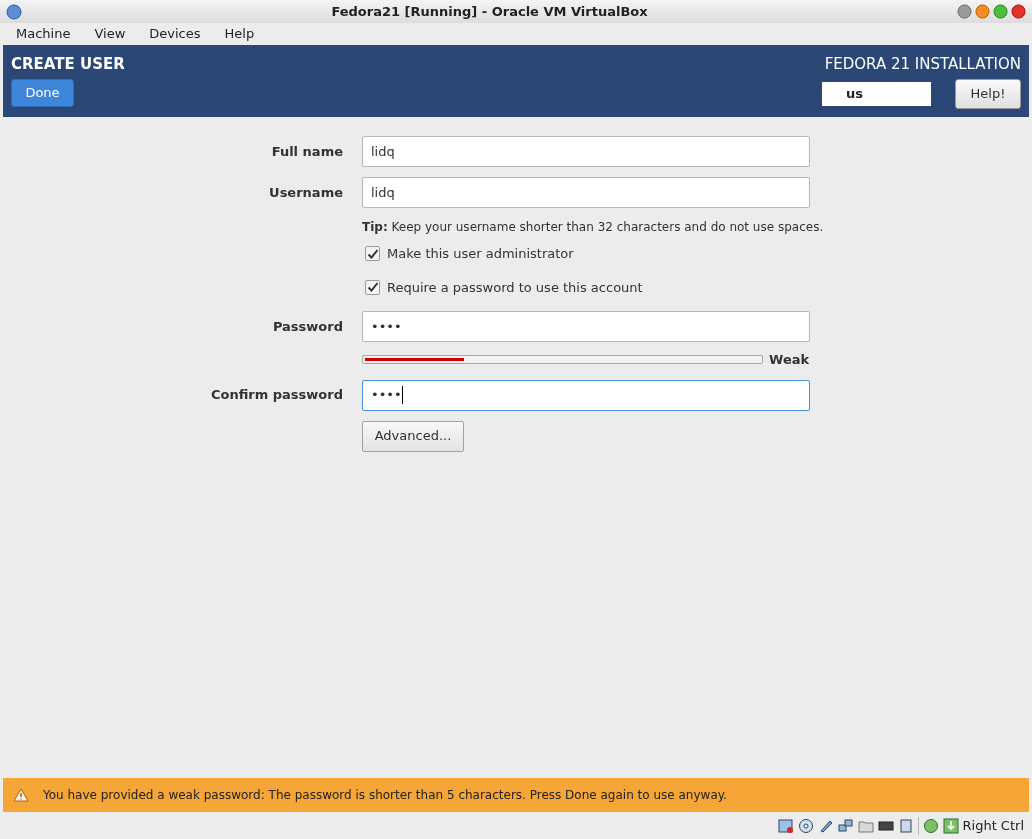 This screenshot has height=839, width=1032. I want to click on text-cursor, so click(402, 395).